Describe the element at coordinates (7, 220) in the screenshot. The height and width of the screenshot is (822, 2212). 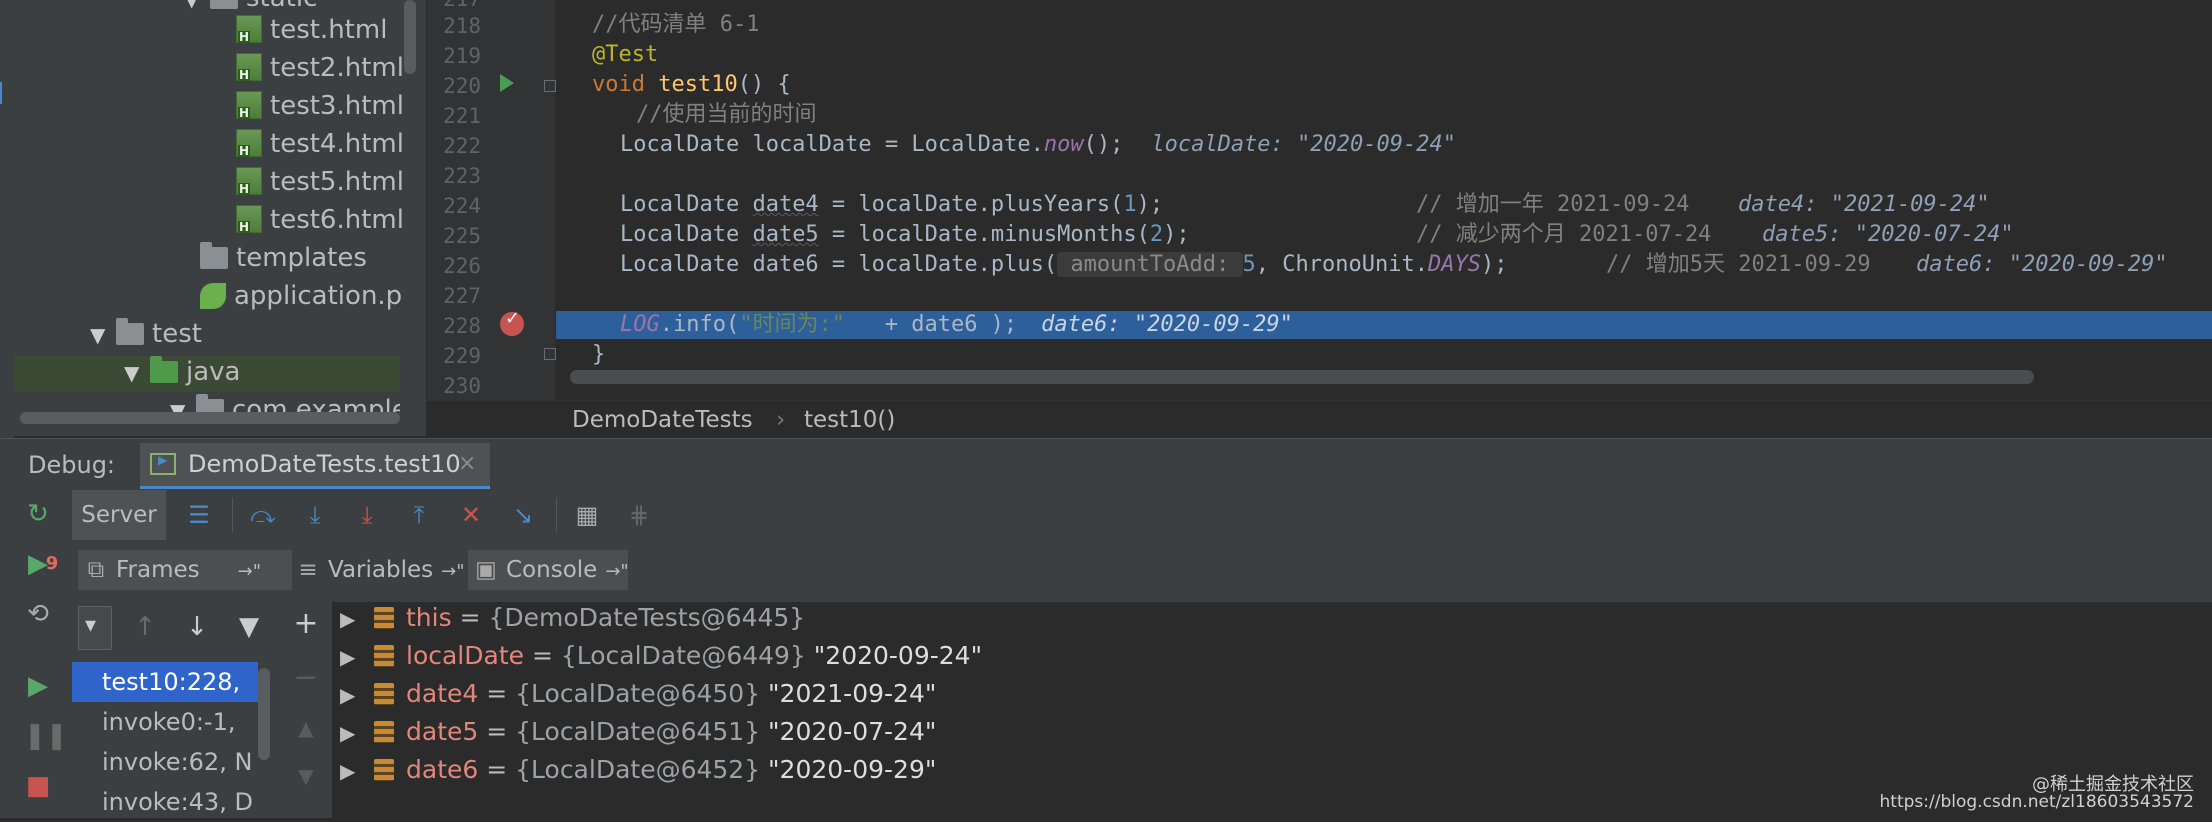
I see `left-tool-strip` at that location.